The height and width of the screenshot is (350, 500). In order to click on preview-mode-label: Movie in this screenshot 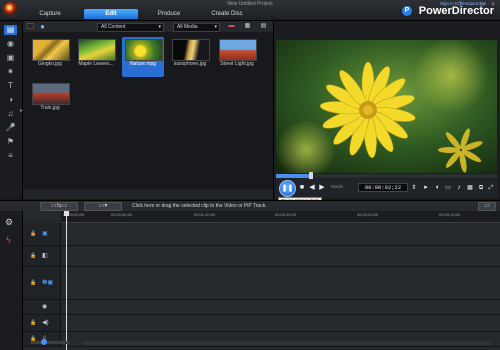, I will do `click(337, 186)`.